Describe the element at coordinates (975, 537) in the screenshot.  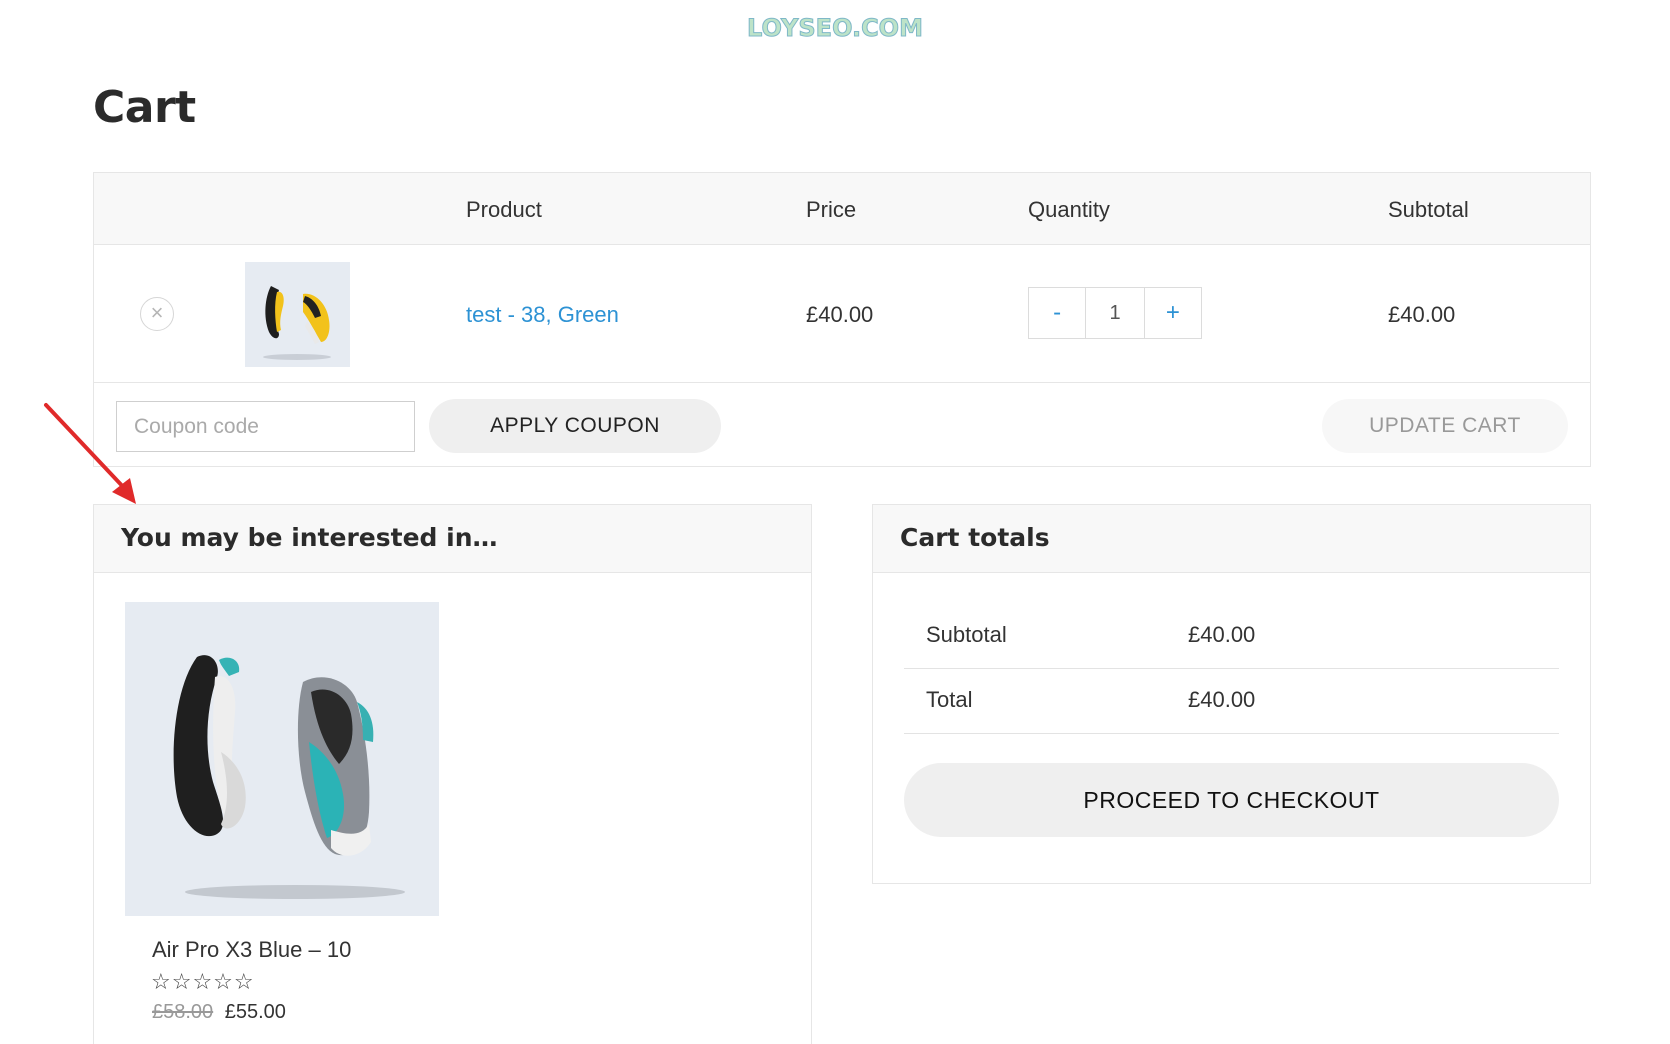
I see `cart-totals-title: Cart totals` at that location.